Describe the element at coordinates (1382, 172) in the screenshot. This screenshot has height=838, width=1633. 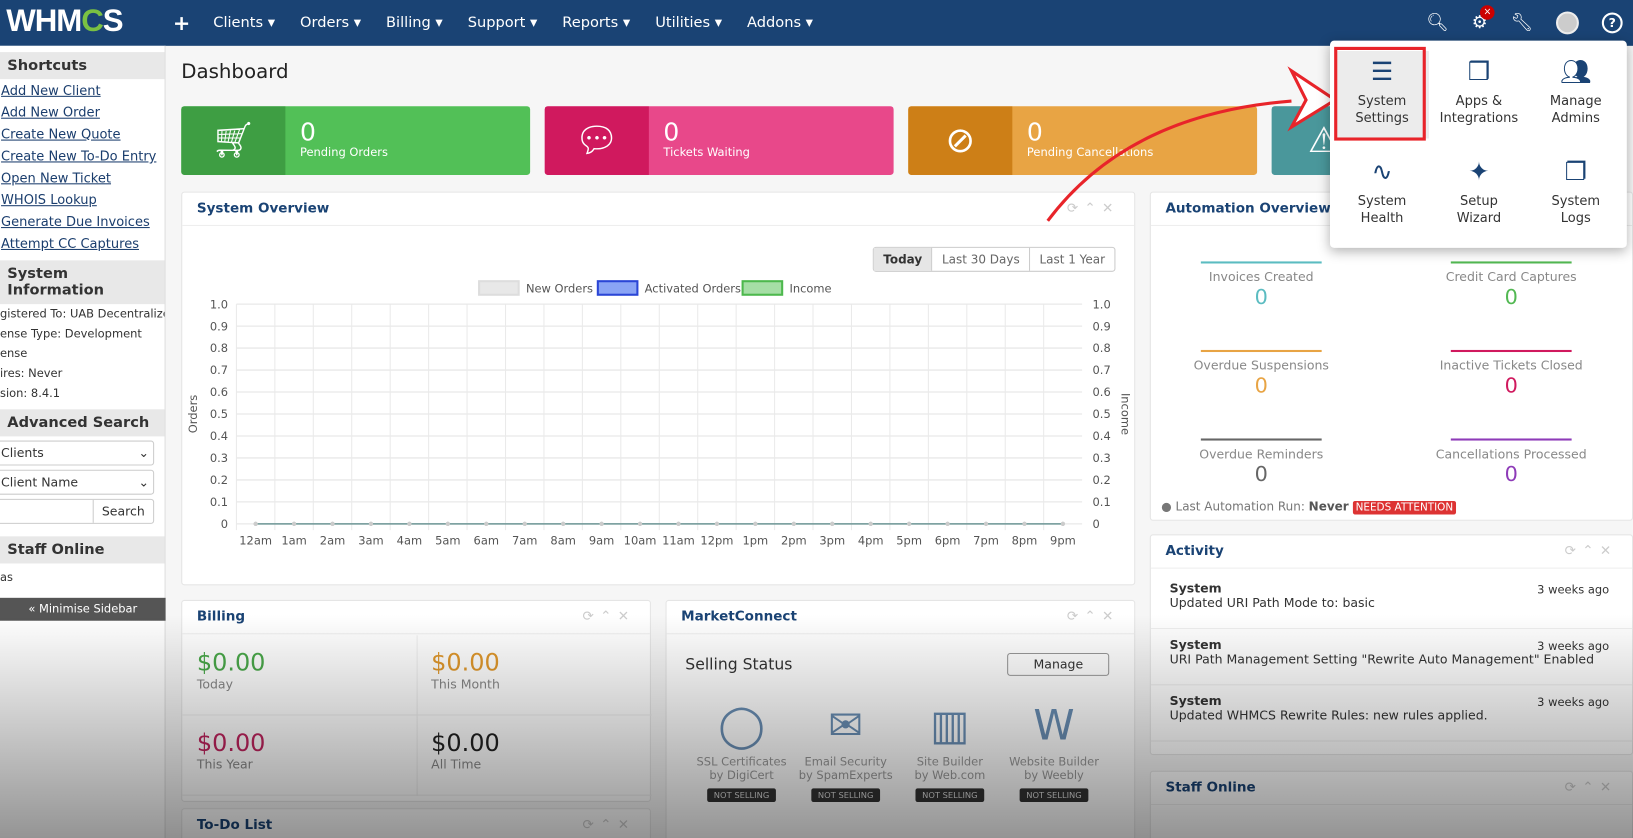
I see `heartbeat-icon: ∿` at that location.